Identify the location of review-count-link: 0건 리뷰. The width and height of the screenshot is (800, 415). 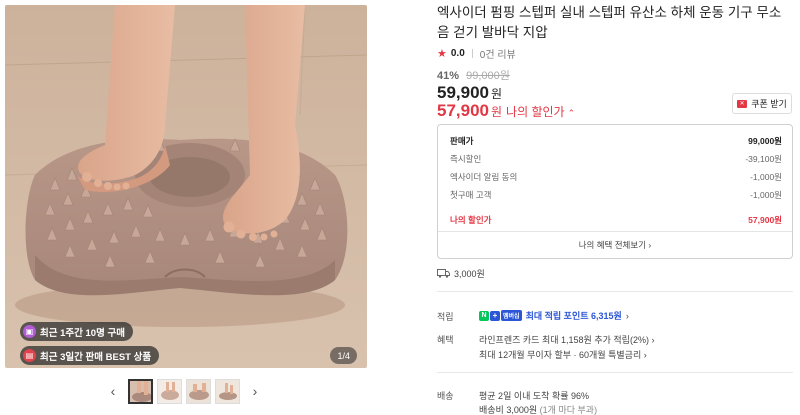
(498, 53).